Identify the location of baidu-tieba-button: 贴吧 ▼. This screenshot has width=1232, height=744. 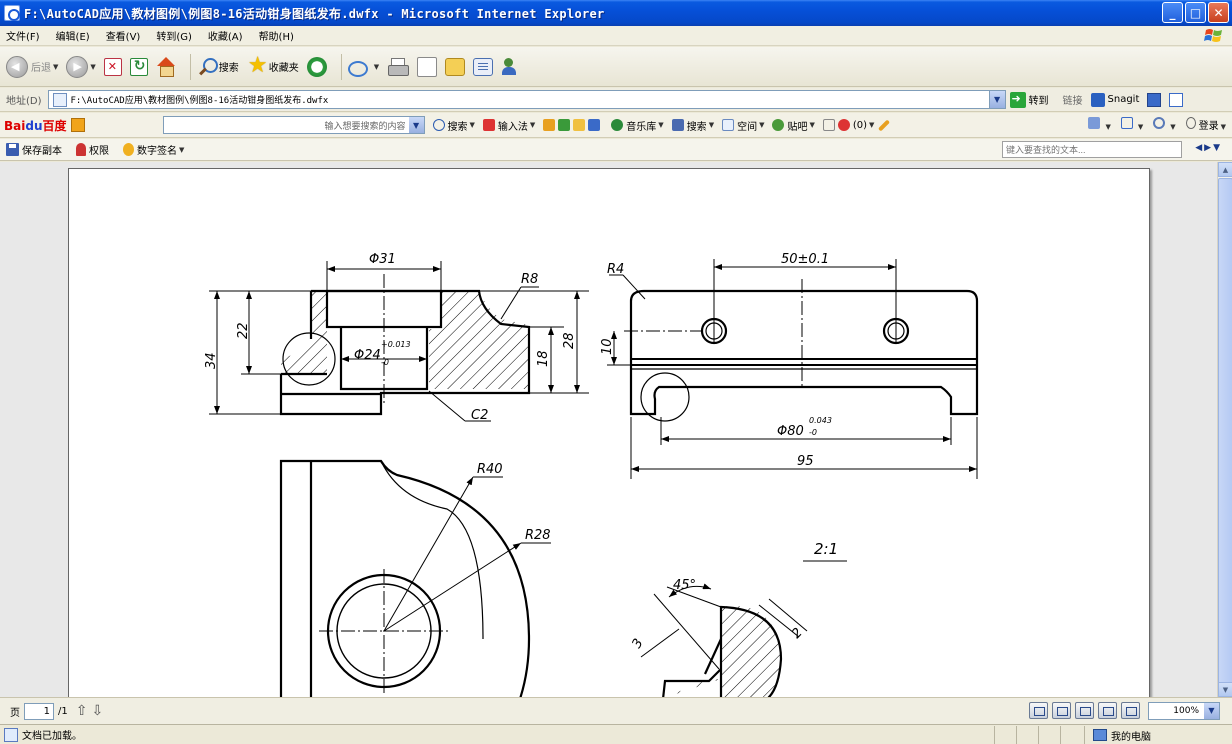
(793, 125).